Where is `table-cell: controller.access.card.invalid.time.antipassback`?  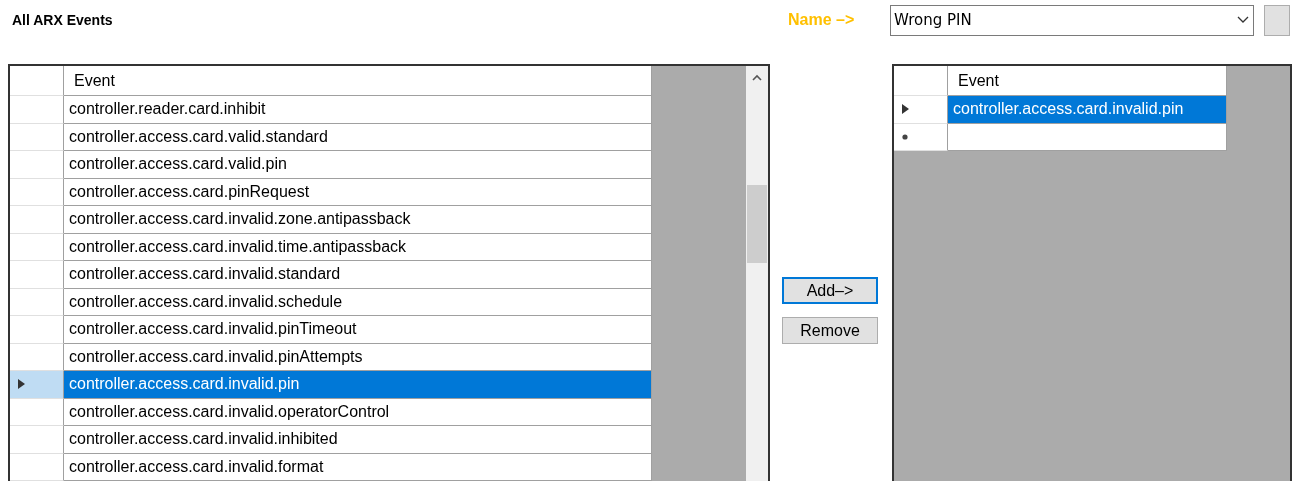 table-cell: controller.access.card.invalid.time.antipassback is located at coordinates (358, 247).